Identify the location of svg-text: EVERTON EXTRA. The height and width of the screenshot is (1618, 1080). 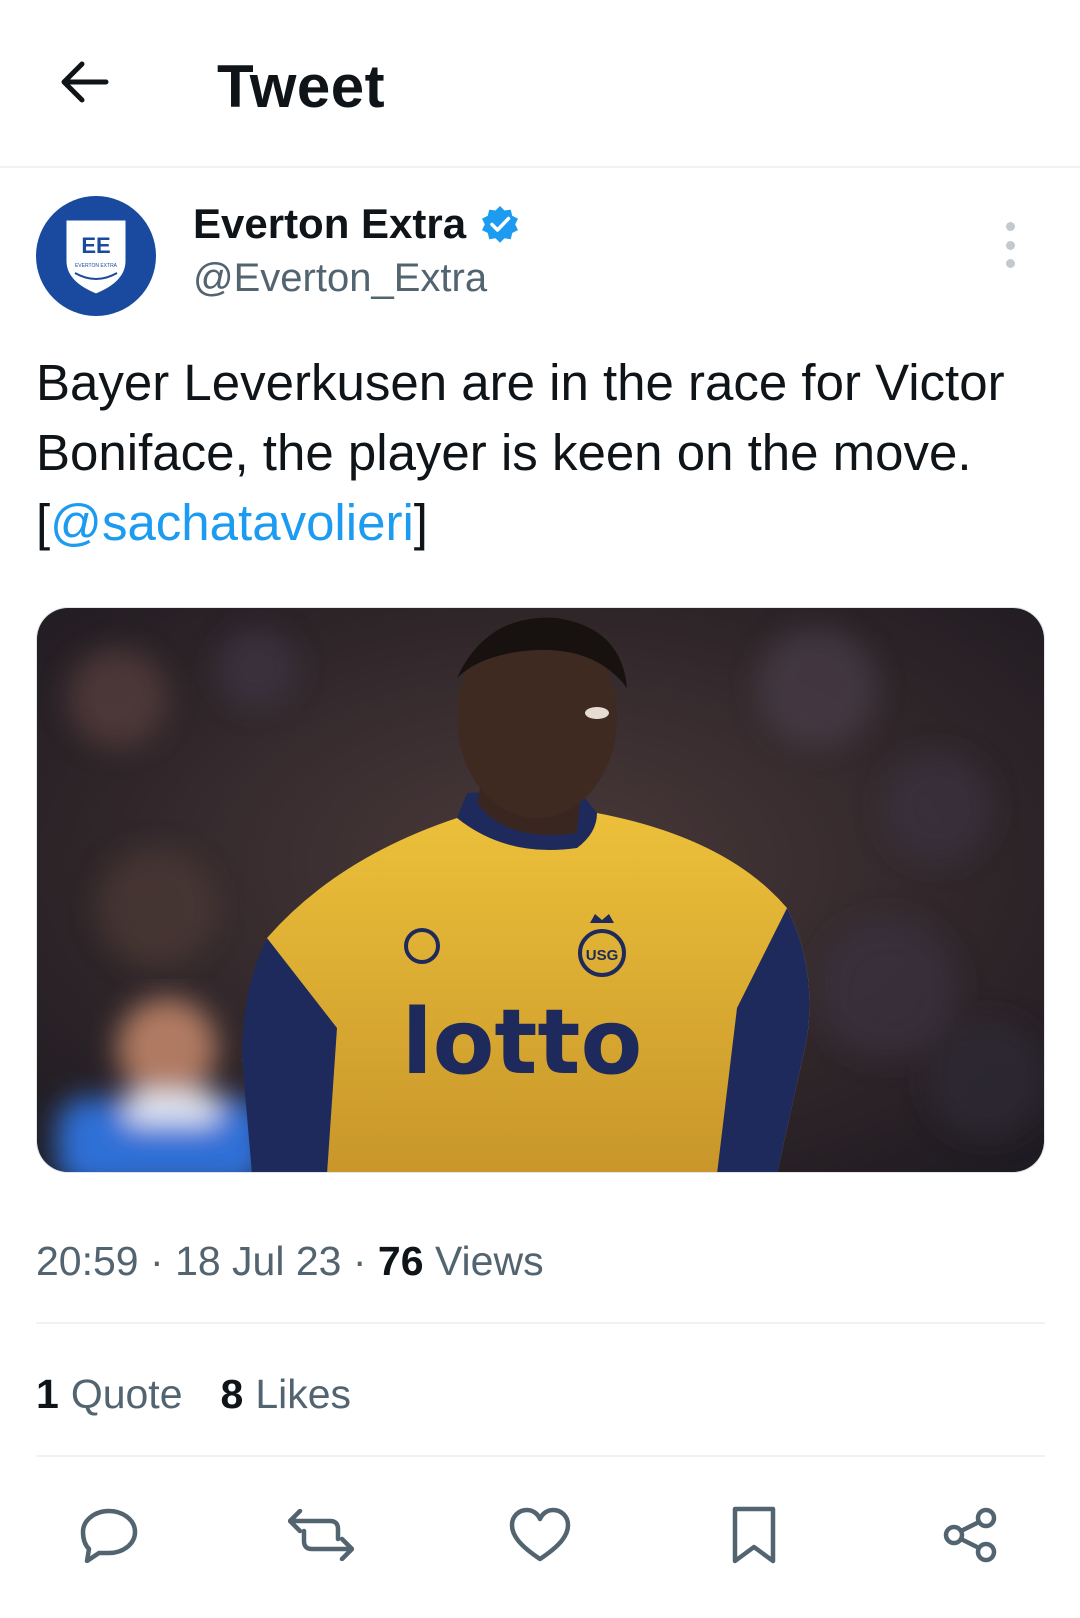
(96, 266).